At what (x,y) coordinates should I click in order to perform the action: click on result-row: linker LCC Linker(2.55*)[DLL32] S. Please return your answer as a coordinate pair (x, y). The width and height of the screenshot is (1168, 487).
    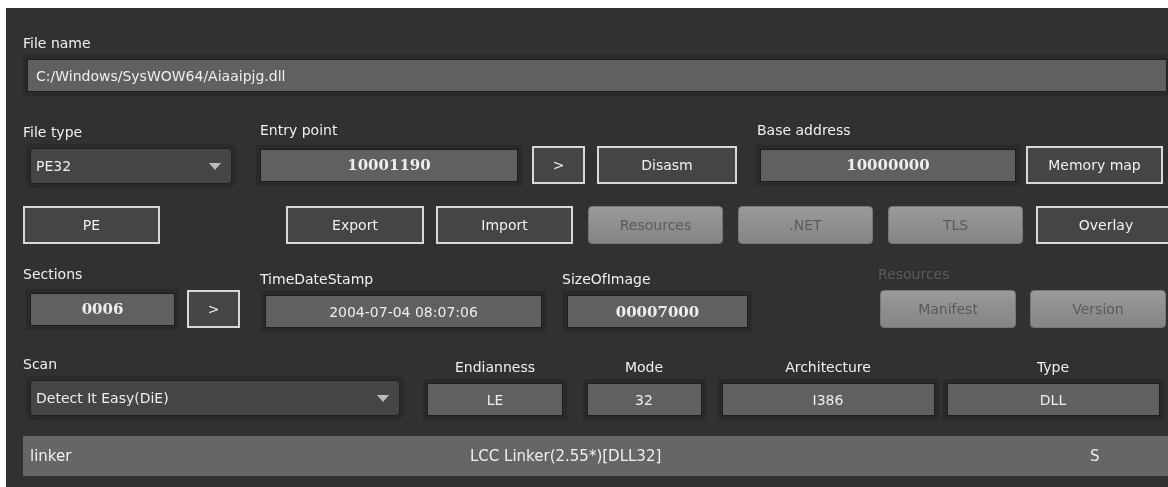
    Looking at the image, I should click on (595, 456).